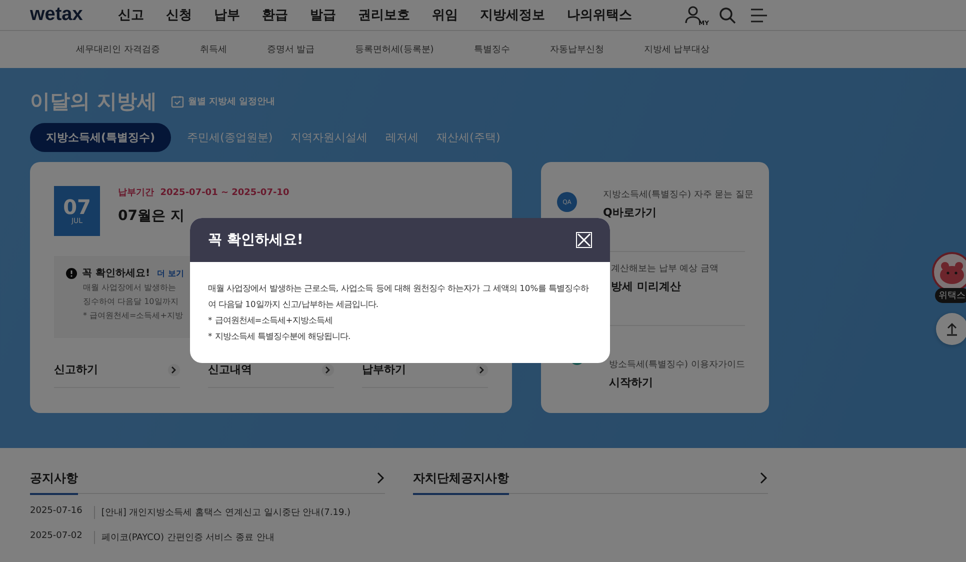 This screenshot has width=966, height=562. I want to click on shortcut-caption: 방소득세(특별징수) 이용자가이드, so click(677, 365).